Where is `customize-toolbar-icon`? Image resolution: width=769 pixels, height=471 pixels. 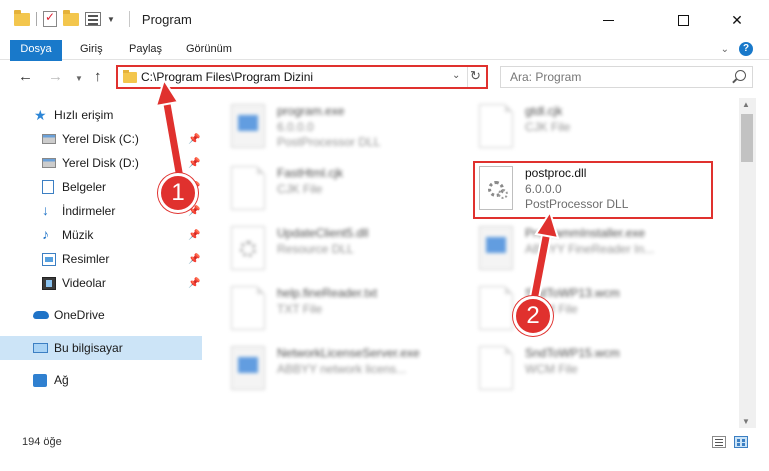 customize-toolbar-icon is located at coordinates (93, 19).